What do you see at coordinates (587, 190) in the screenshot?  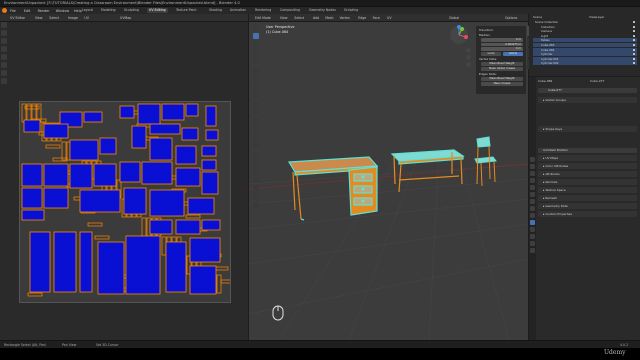 I see `panel-texture-space: ▸ Texture Space` at bounding box center [587, 190].